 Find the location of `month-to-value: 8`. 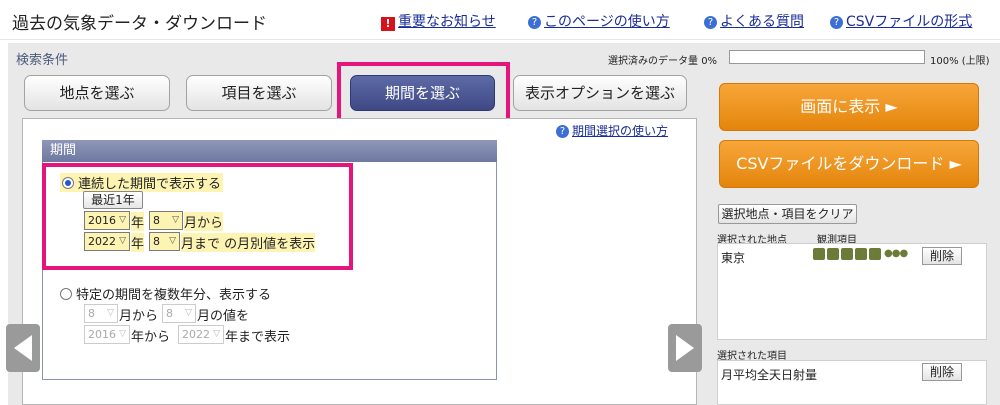

month-to-value: 8 is located at coordinates (169, 313).